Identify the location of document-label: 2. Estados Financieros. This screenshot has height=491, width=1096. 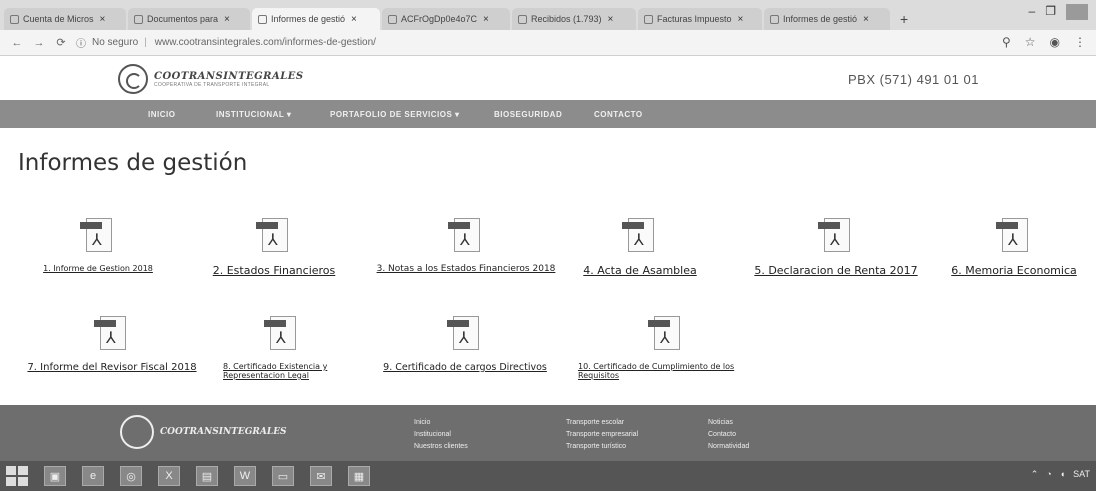
(274, 270).